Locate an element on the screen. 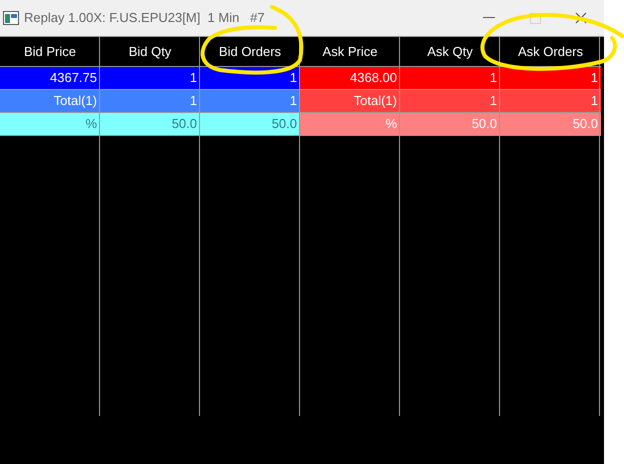 This screenshot has height=464, width=624. window-title: Replay 1.00X: F.US.EPU23[M] 1 Min #7 is located at coordinates (144, 18).